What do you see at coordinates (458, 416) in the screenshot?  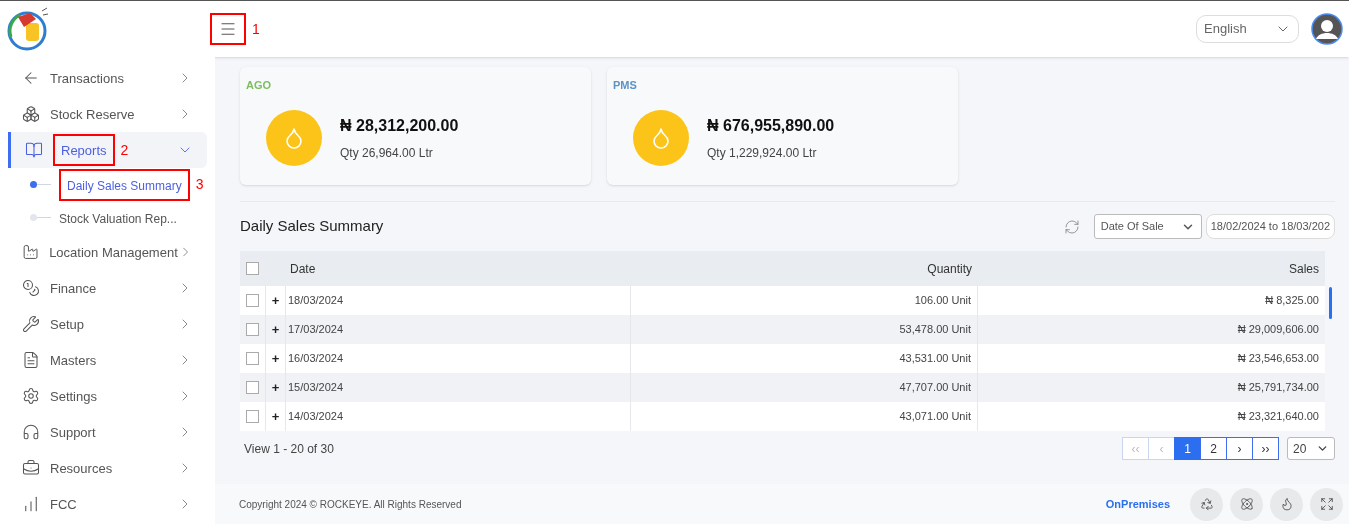 I see `table-cell: 14/03/2024` at bounding box center [458, 416].